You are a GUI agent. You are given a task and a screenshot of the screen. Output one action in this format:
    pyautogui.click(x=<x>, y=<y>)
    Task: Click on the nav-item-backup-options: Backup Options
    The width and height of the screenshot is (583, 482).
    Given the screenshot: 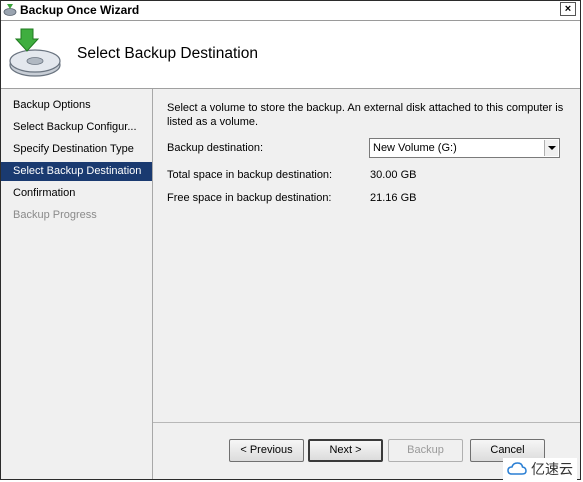 What is the action you would take?
    pyautogui.click(x=76, y=105)
    